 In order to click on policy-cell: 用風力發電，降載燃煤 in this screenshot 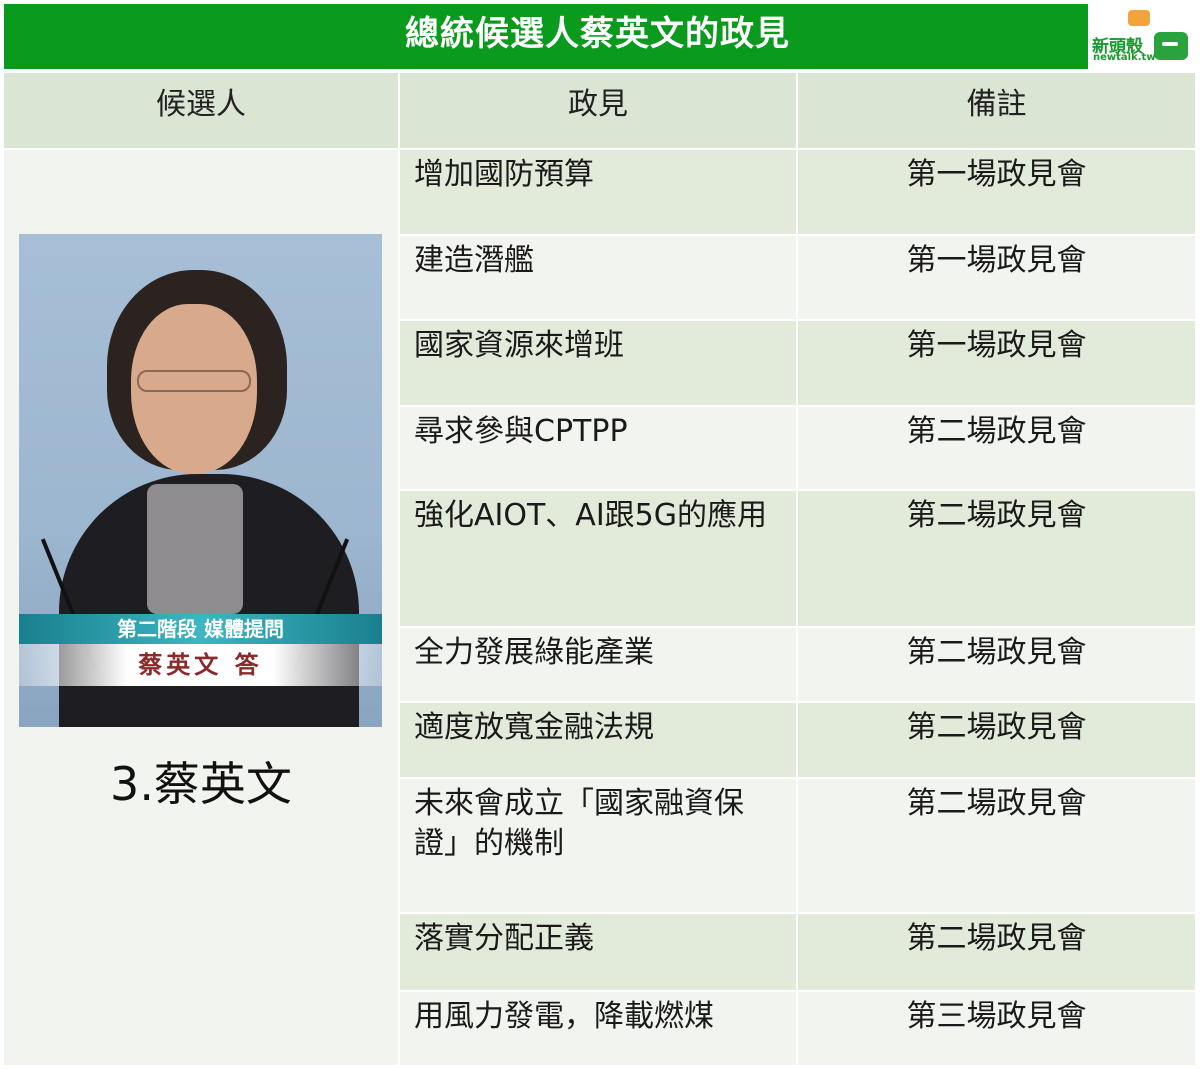, I will do `click(598, 1028)`.